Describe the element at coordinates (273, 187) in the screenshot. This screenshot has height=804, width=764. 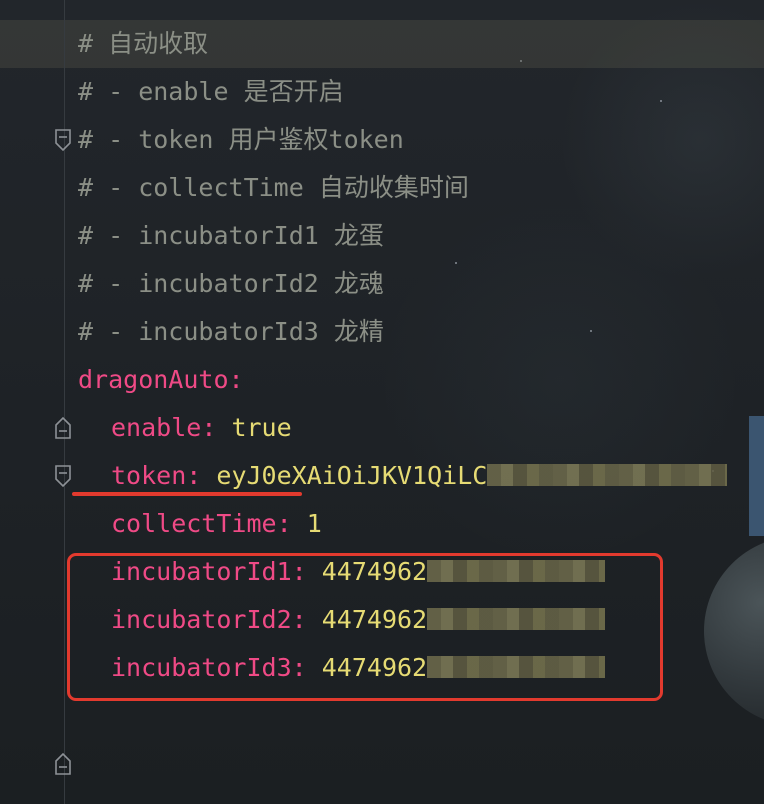
I see `comment-text: # - collectTime 自动收集时间` at that location.